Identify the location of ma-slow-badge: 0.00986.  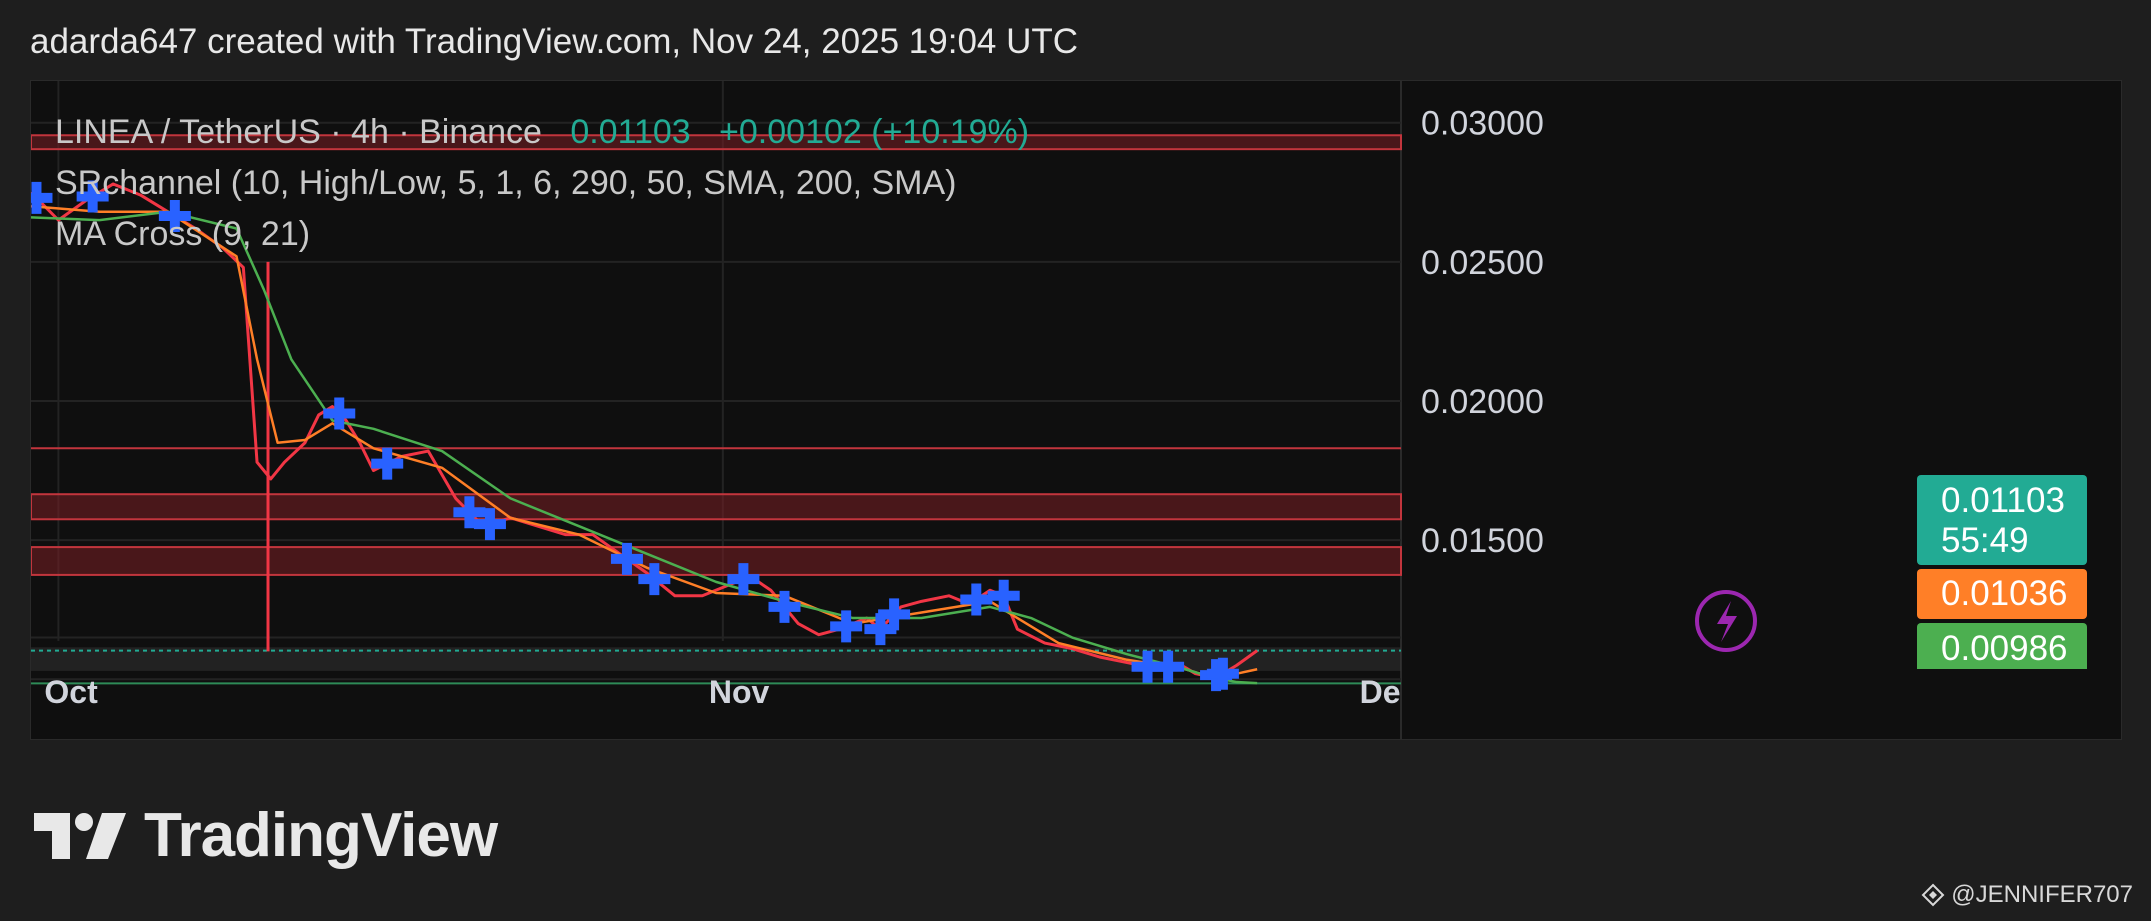
(2002, 646).